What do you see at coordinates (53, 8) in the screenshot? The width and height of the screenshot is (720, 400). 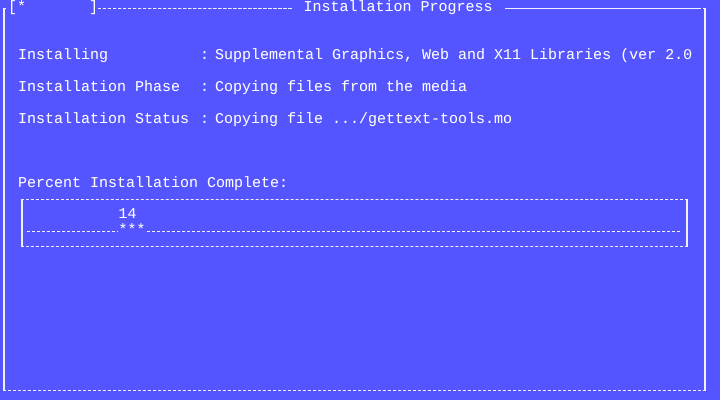 I see `activity-spinner: [* ]` at bounding box center [53, 8].